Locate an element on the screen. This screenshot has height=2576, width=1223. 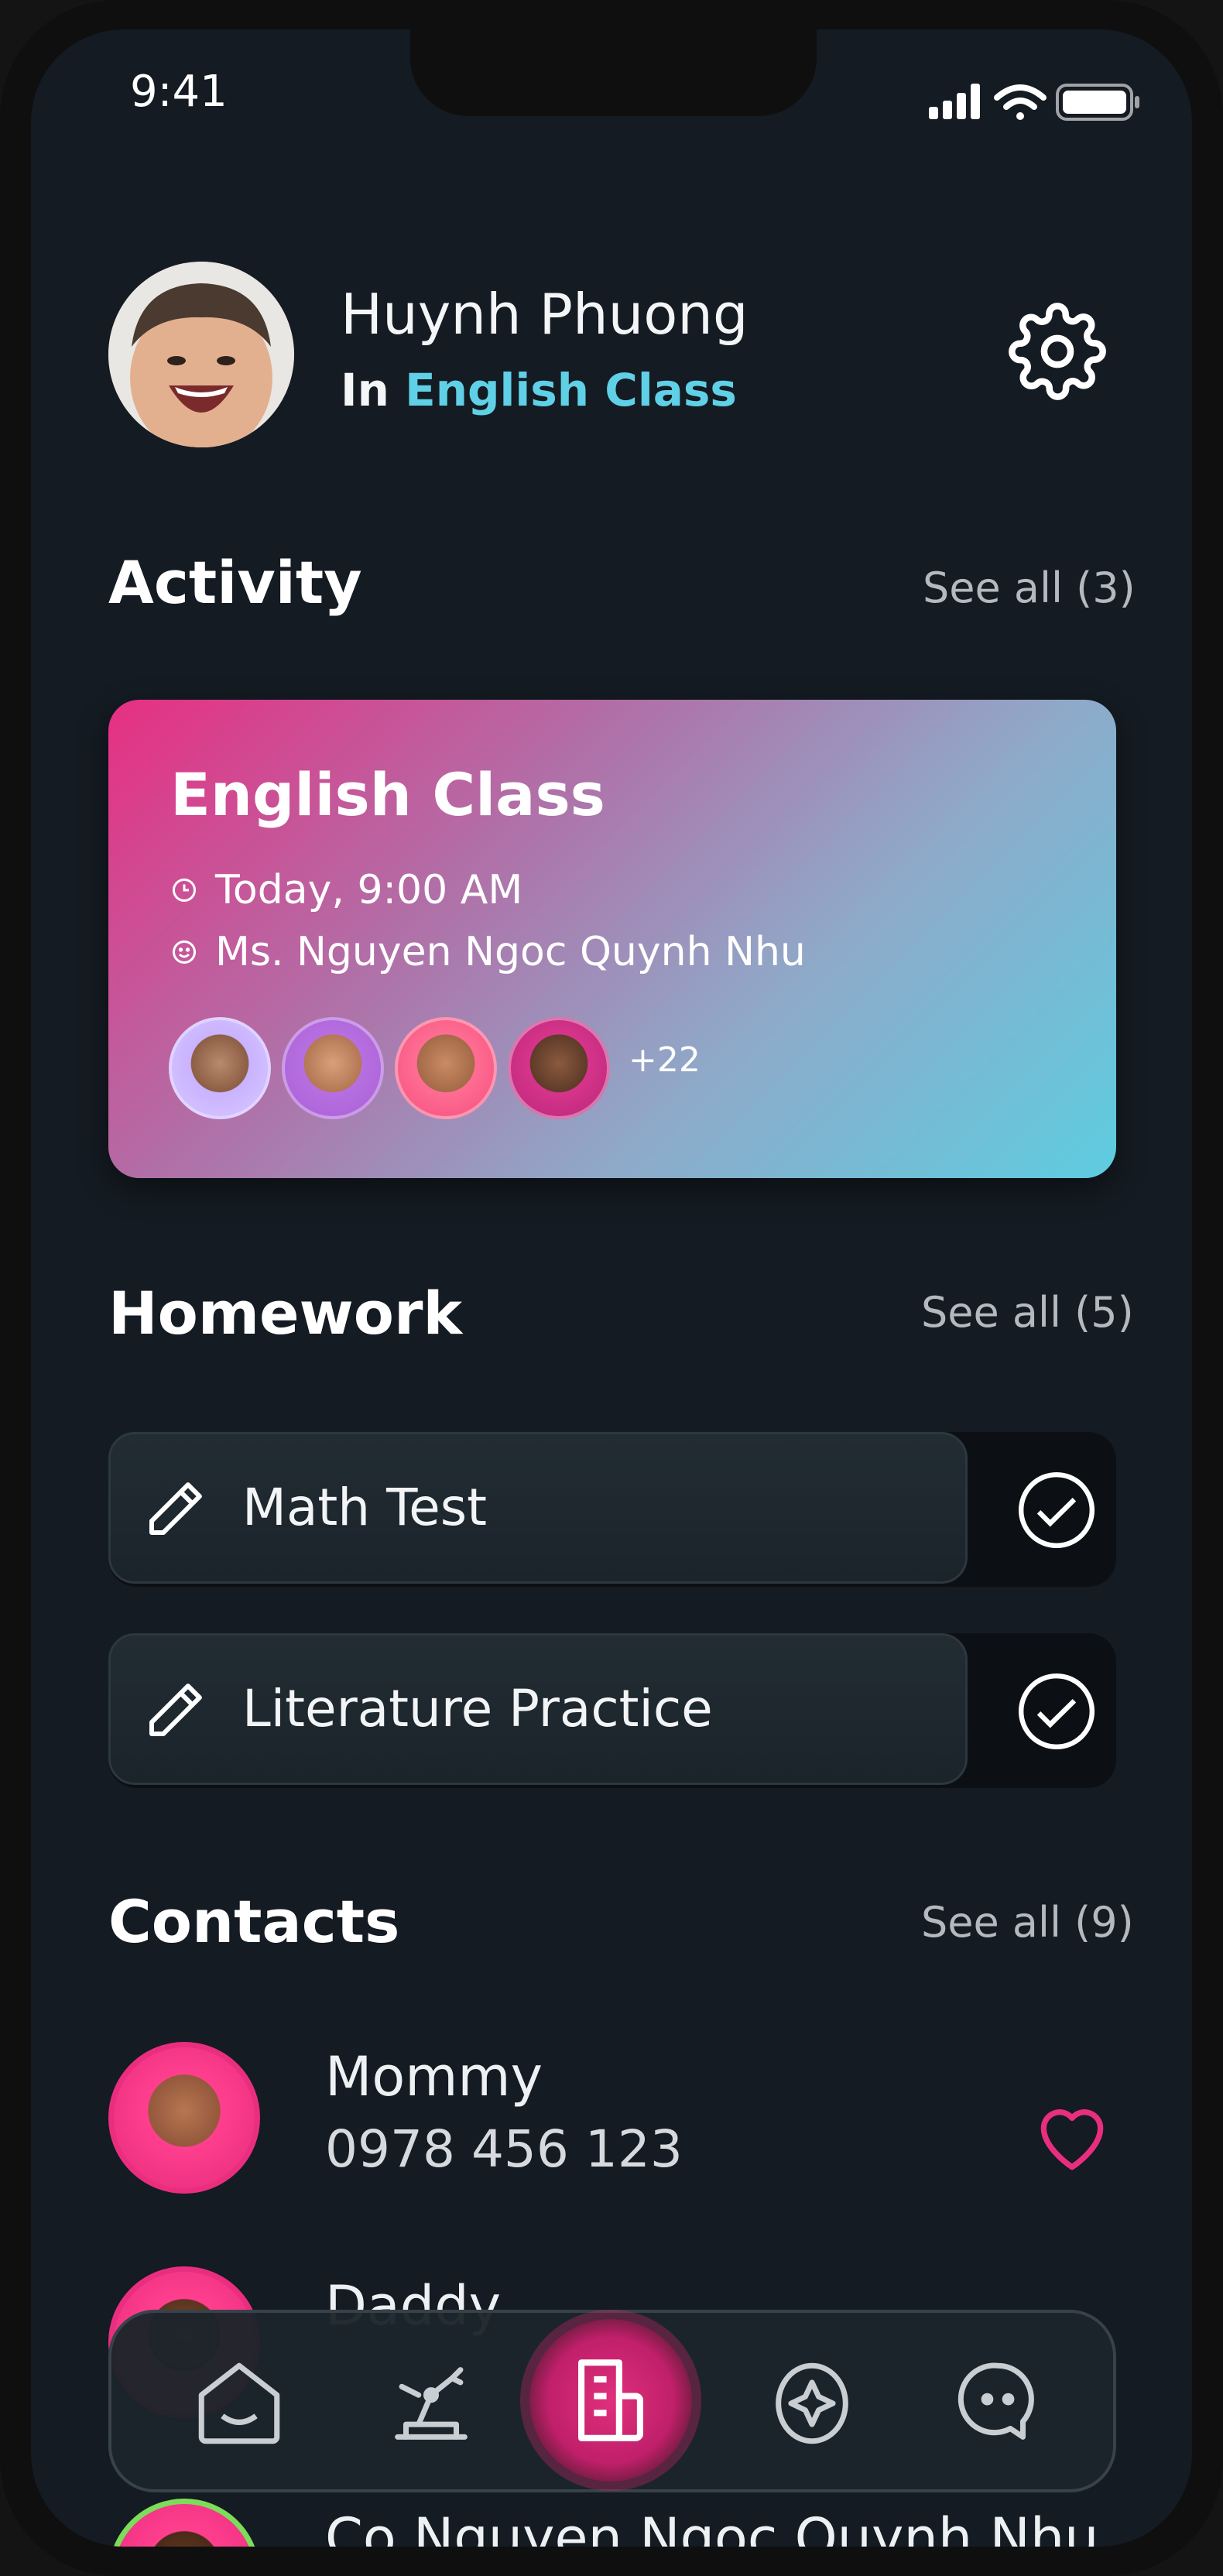
compass-icon is located at coordinates (812, 2404).